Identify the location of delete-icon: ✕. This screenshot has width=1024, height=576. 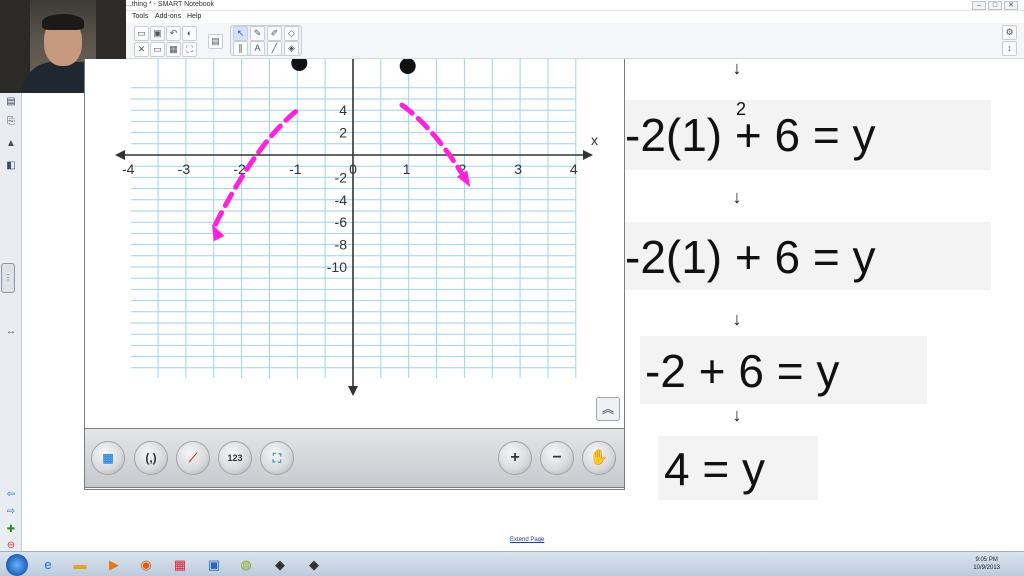
(141, 49).